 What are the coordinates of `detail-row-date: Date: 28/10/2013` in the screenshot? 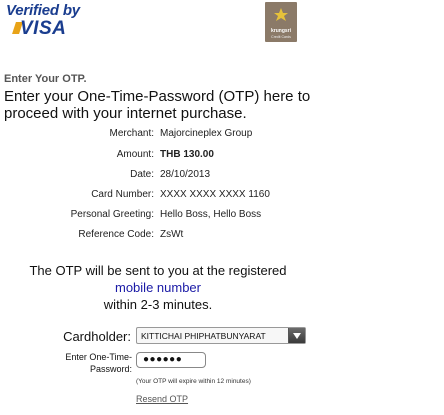 It's located at (222, 178).